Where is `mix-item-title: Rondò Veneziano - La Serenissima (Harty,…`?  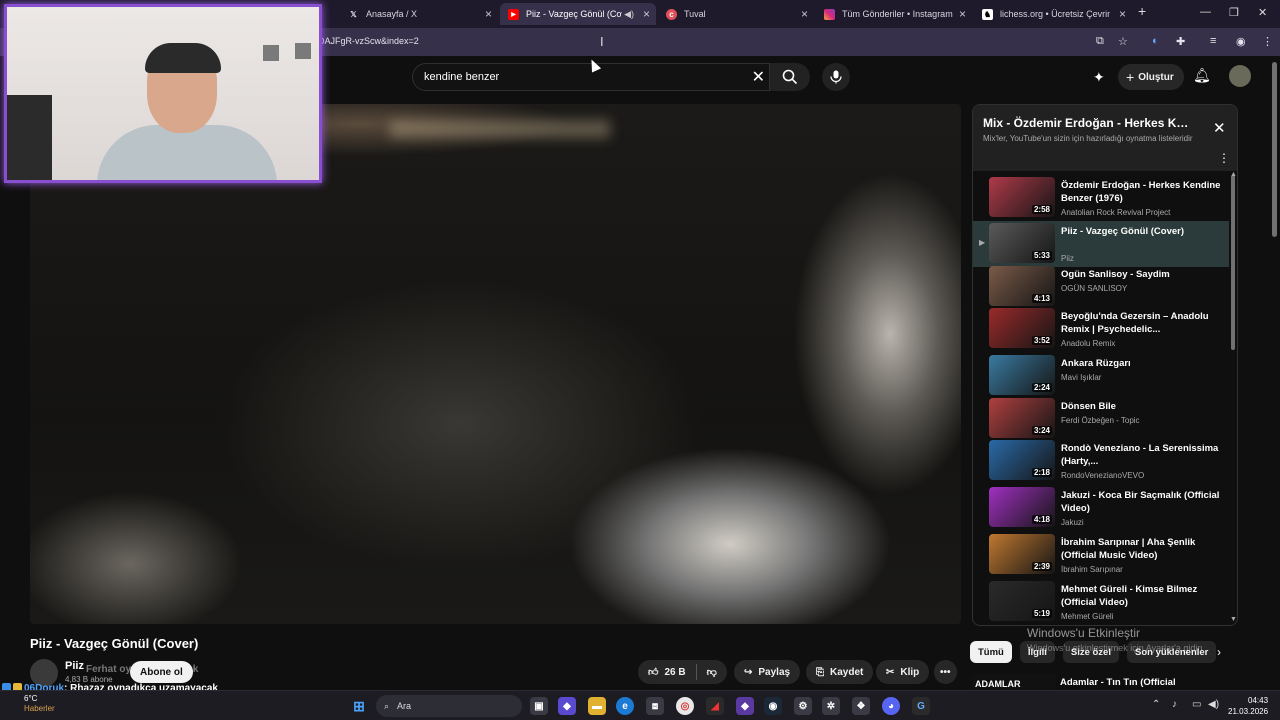 mix-item-title: Rondò Veneziano - La Serenissima (Harty,… is located at coordinates (1141, 455).